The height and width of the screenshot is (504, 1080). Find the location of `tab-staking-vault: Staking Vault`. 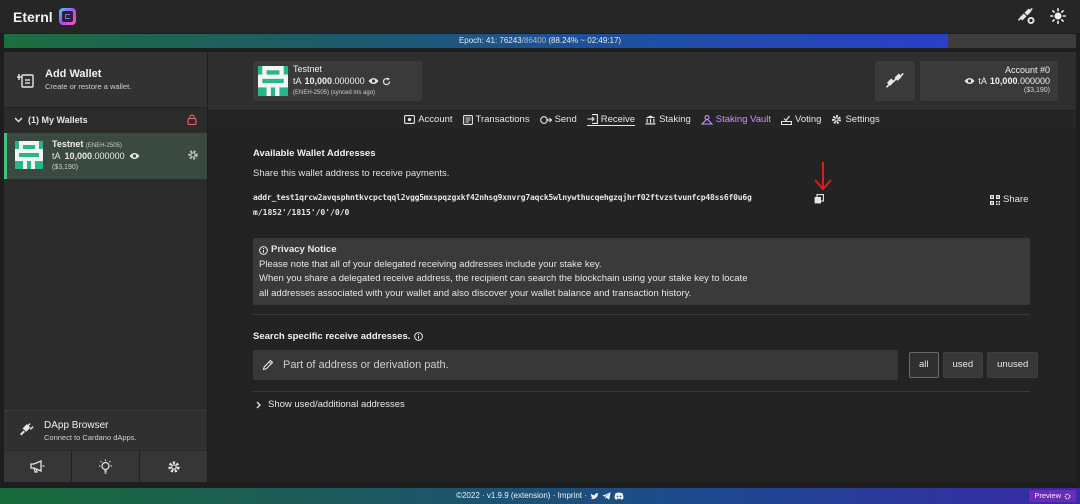

tab-staking-vault: Staking Vault is located at coordinates (735, 119).